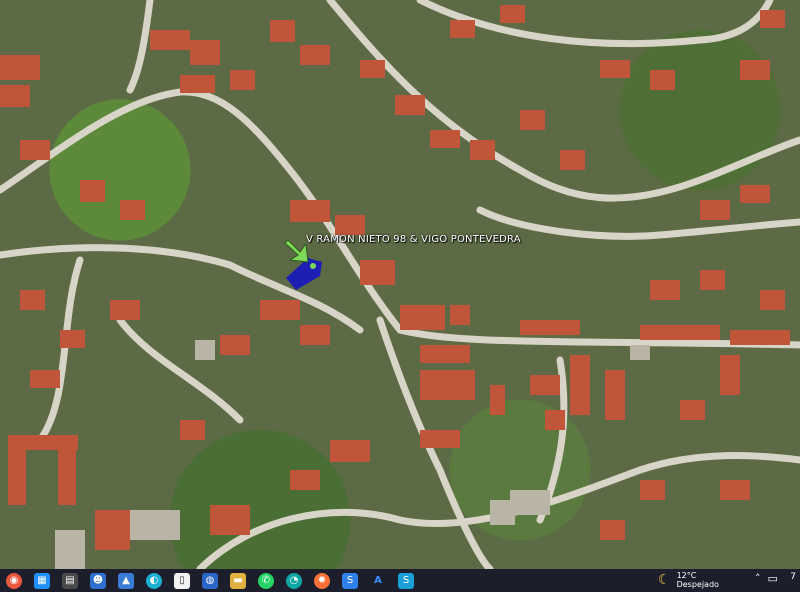 Image resolution: width=800 pixels, height=592 pixels. Describe the element at coordinates (42, 580) in the screenshot. I see `store-icon: ▦` at that location.